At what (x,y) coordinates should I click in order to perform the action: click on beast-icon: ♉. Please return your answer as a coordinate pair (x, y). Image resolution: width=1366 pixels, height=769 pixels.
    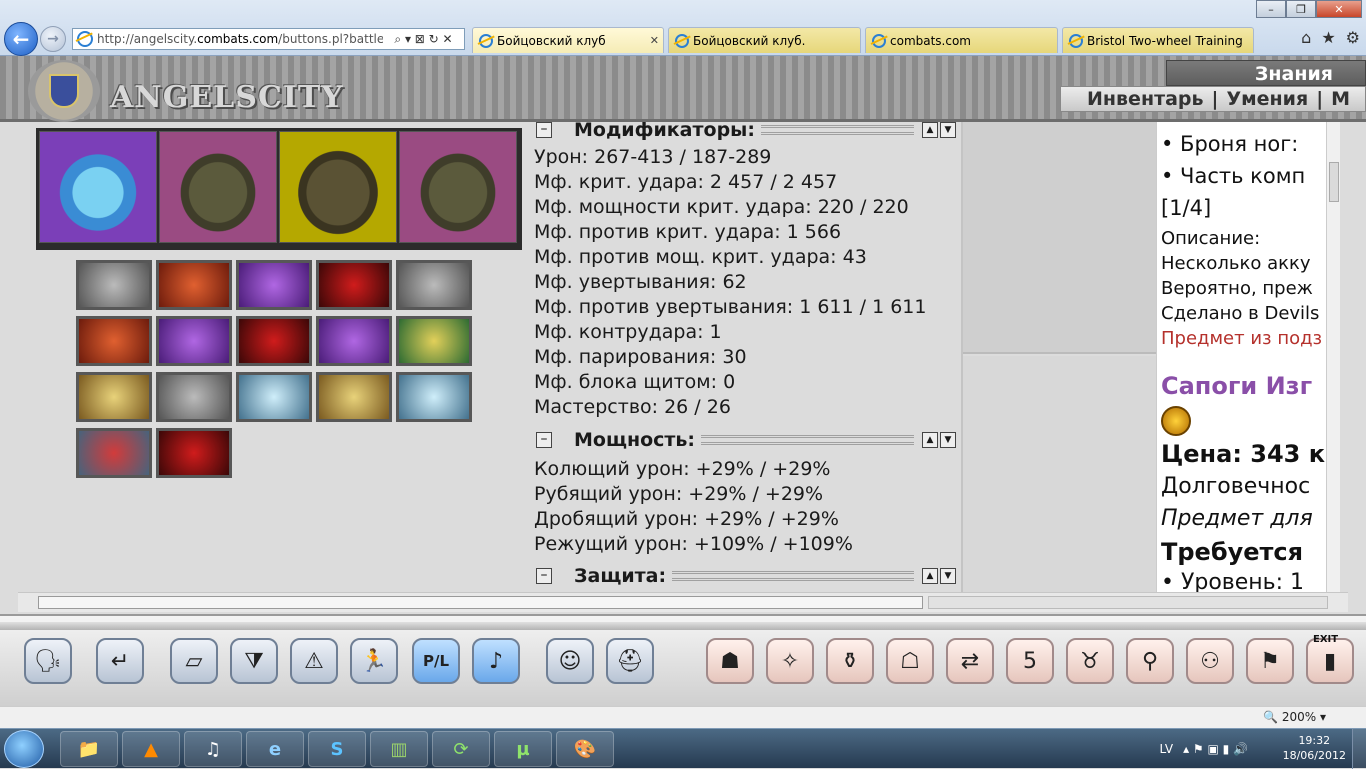
    Looking at the image, I should click on (1090, 661).